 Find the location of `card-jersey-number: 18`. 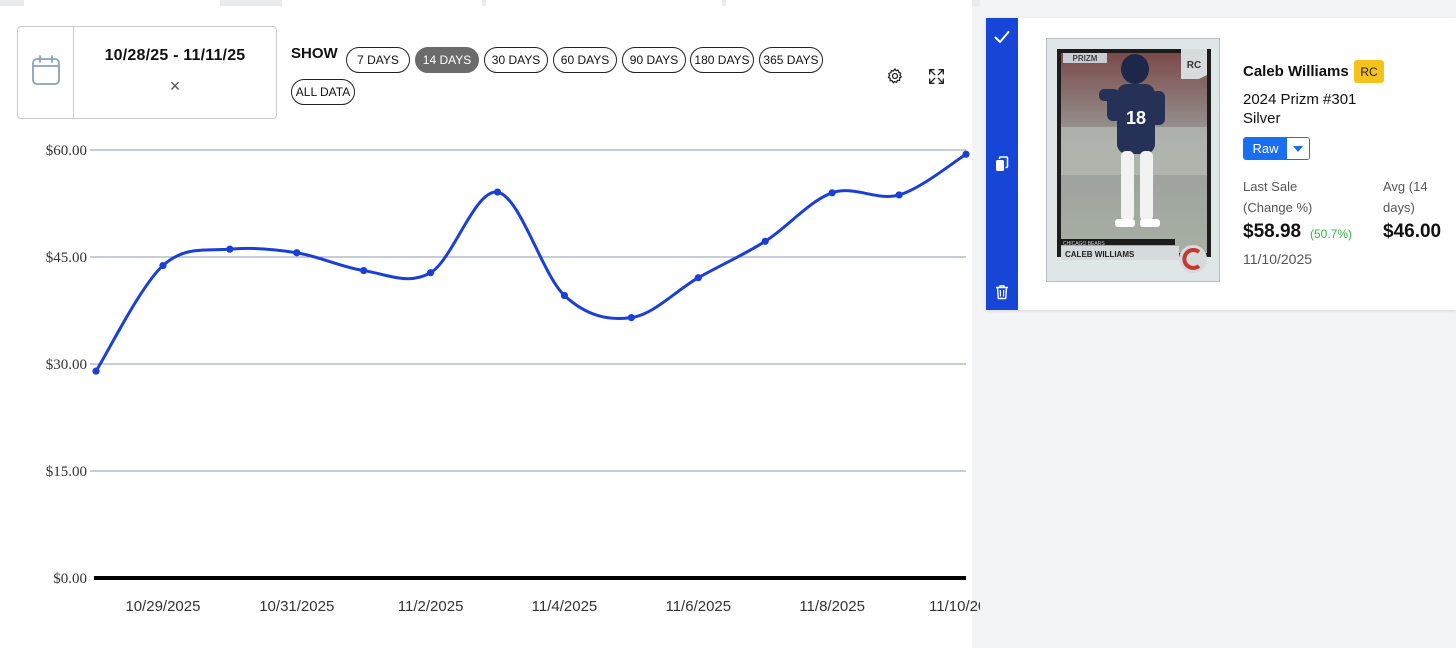

card-jersey-number: 18 is located at coordinates (1136, 118).